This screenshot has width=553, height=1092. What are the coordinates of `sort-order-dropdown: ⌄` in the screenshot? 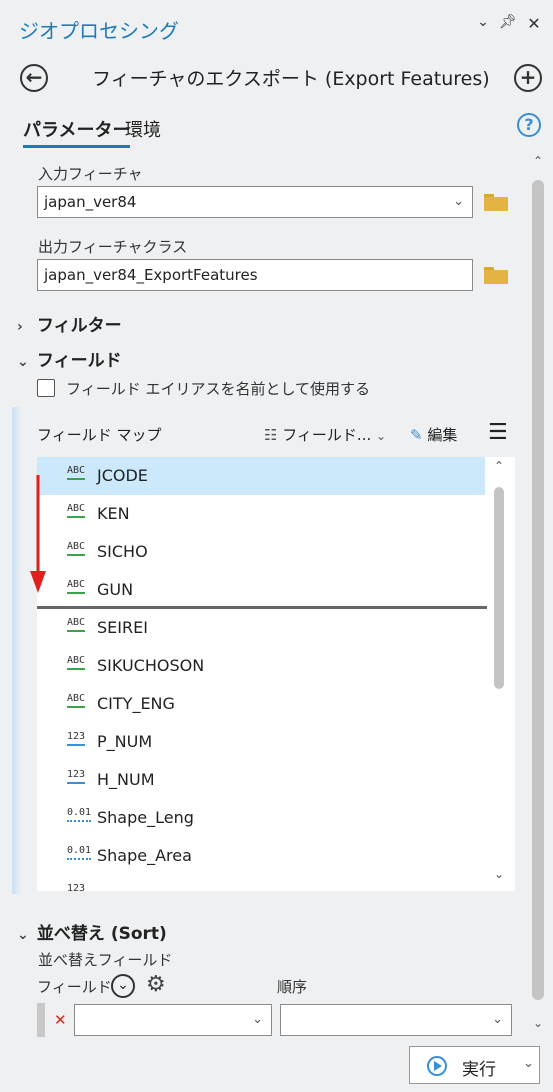 It's located at (396, 1020).